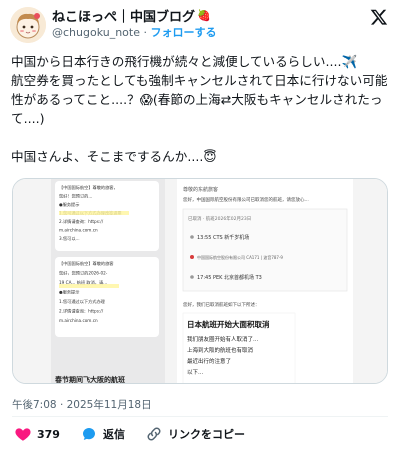  Describe the element at coordinates (34, 405) in the screenshot. I see `tweet-time: 午後7:08` at that location.